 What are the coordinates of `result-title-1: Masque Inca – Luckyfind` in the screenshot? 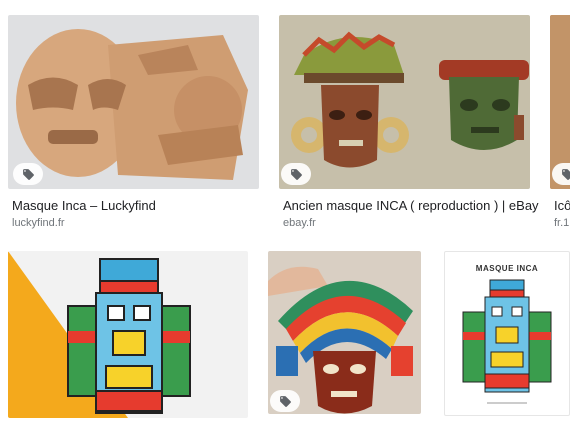 It's located at (84, 206).